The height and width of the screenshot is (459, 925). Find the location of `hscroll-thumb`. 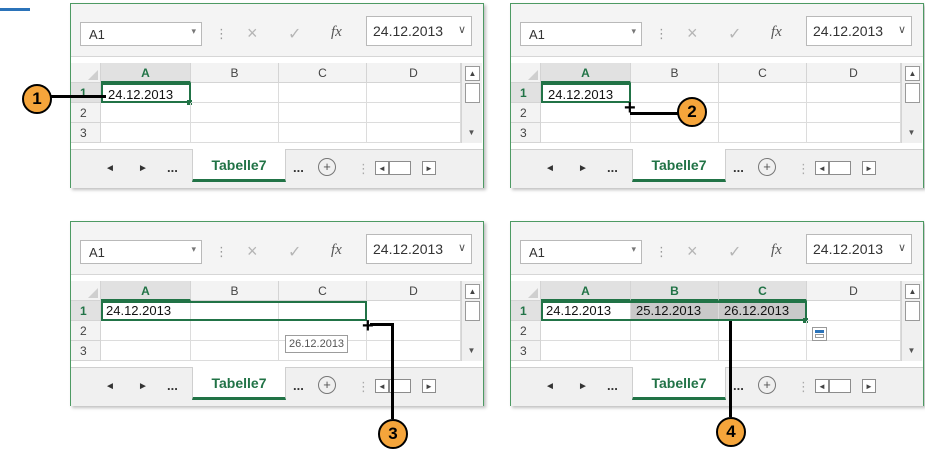

hscroll-thumb is located at coordinates (840, 168).